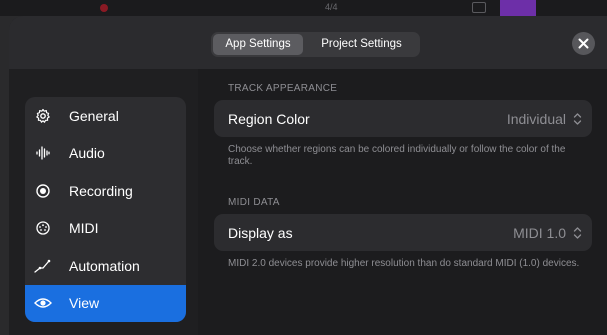  I want to click on tab-project-settings: Project Settings, so click(361, 44).